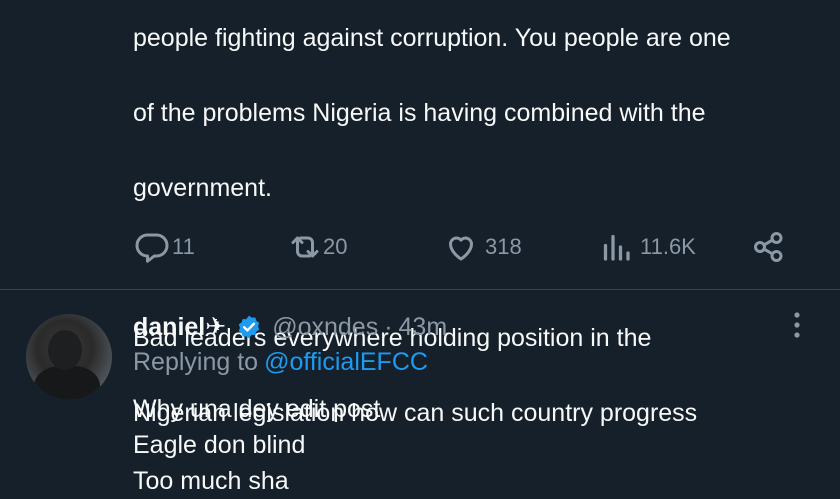 The height and width of the screenshot is (499, 840). What do you see at coordinates (67, 383) in the screenshot?
I see `avatar-figure-body` at bounding box center [67, 383].